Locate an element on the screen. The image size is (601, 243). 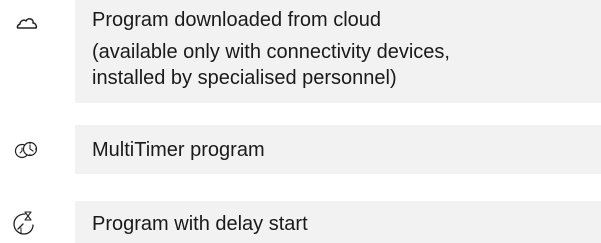
cloud-icon is located at coordinates (46, 23).